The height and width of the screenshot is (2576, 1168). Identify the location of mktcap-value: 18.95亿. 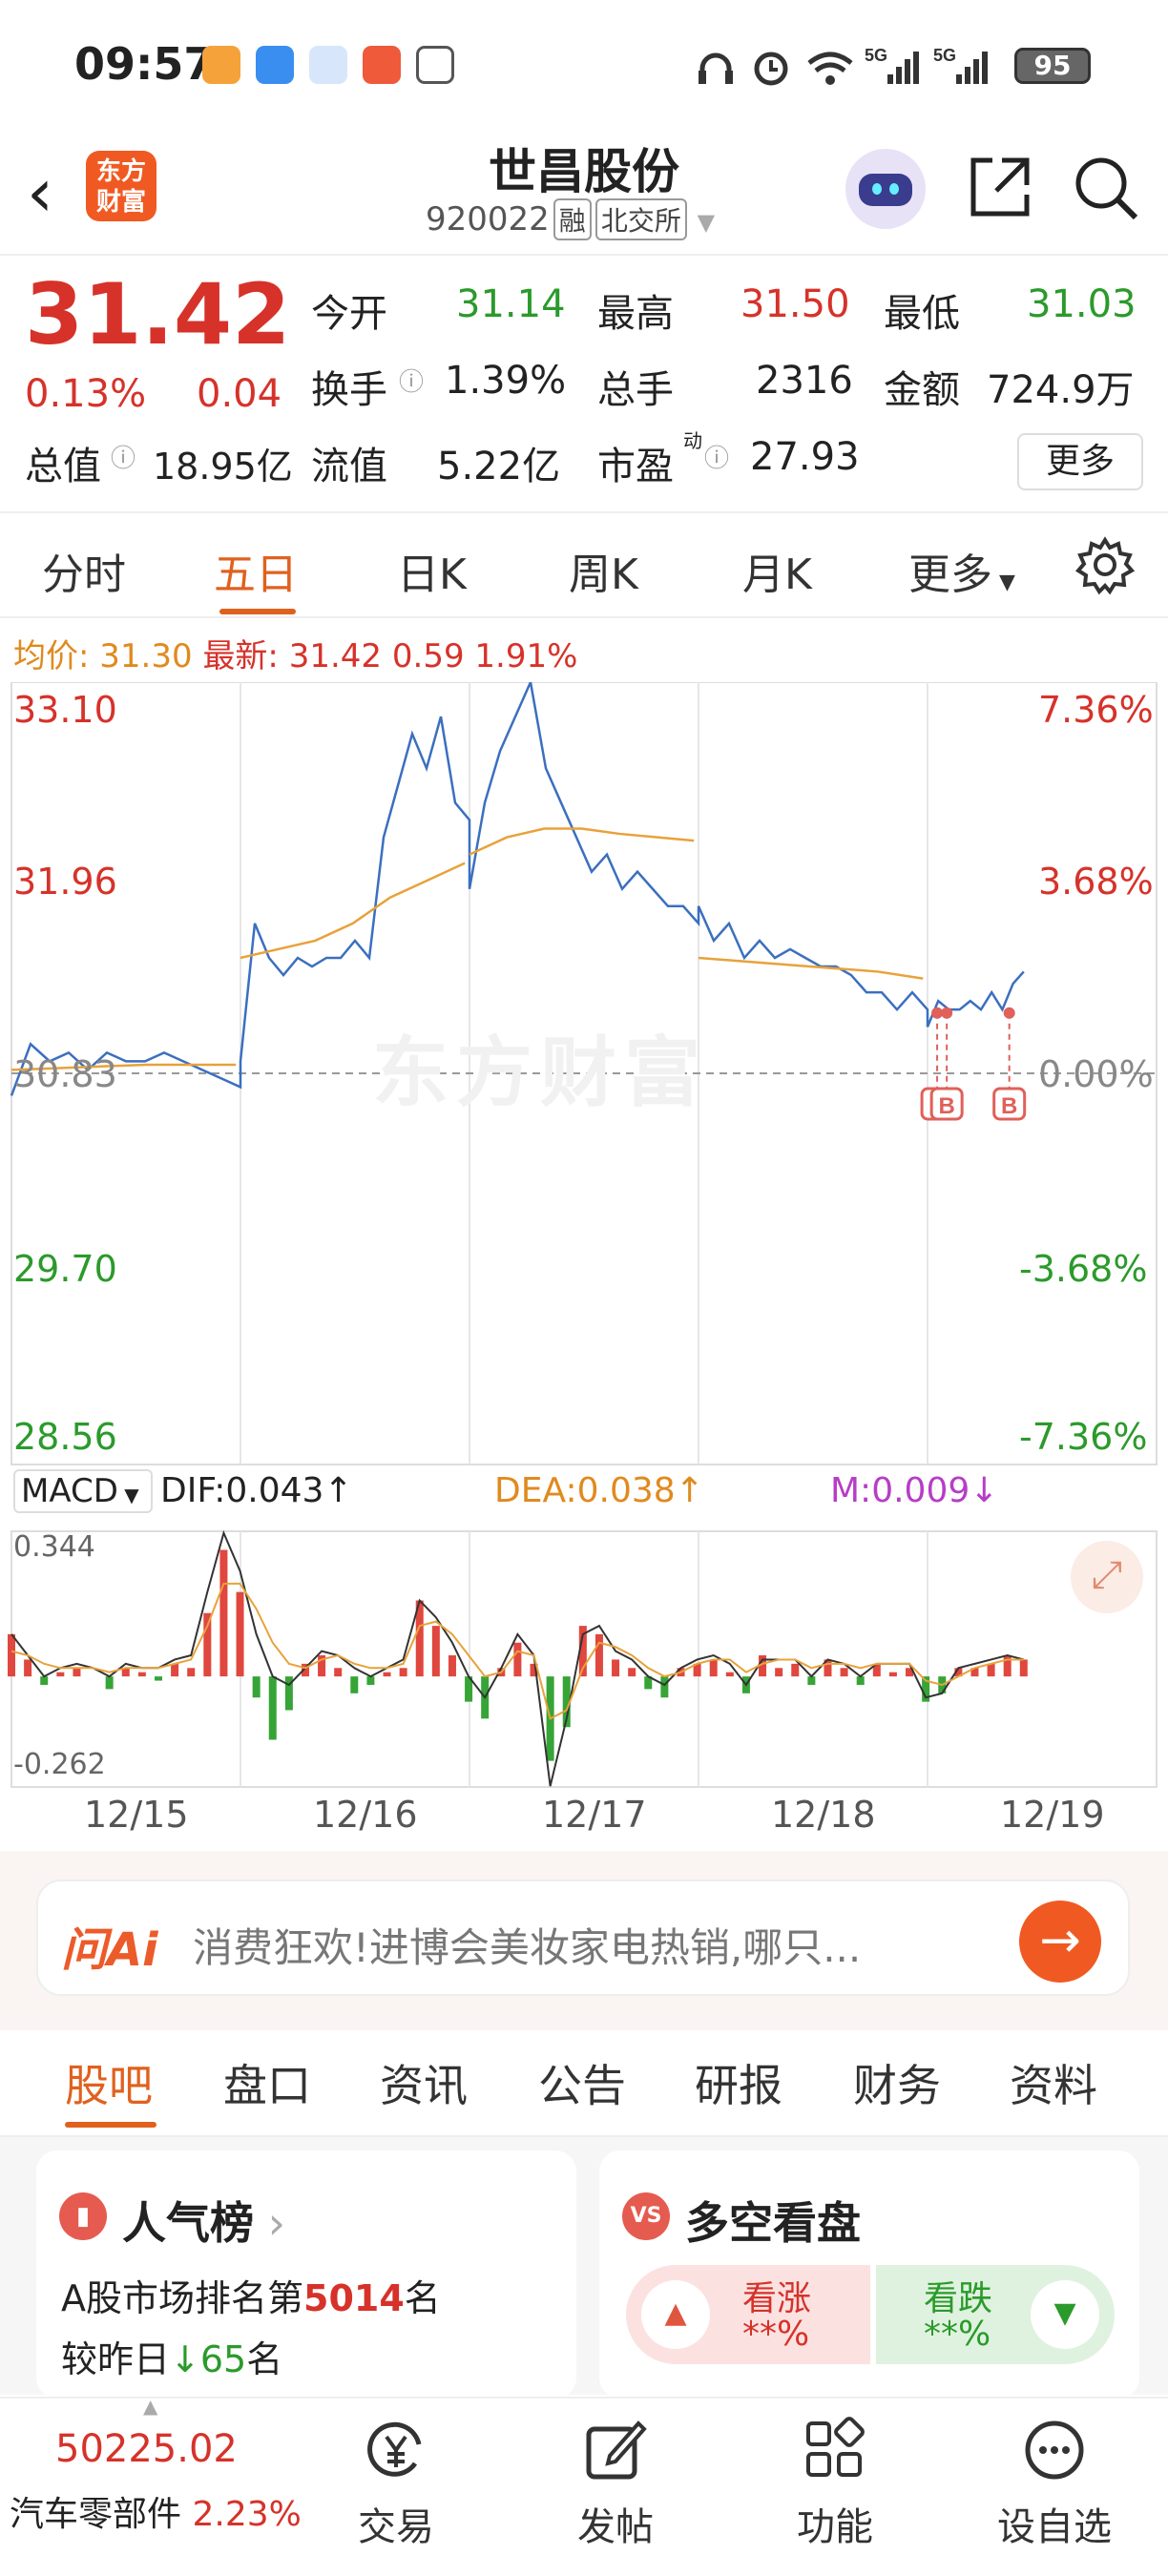
(223, 467).